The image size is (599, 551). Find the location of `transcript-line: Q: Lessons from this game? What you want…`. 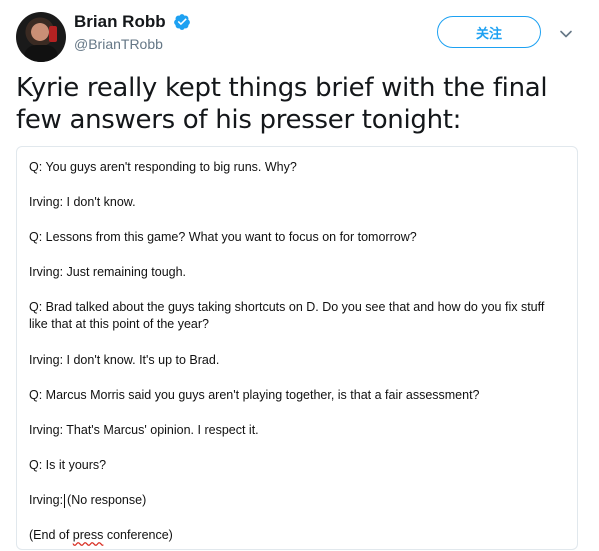

transcript-line: Q: Lessons from this game? What you want… is located at coordinates (223, 237).